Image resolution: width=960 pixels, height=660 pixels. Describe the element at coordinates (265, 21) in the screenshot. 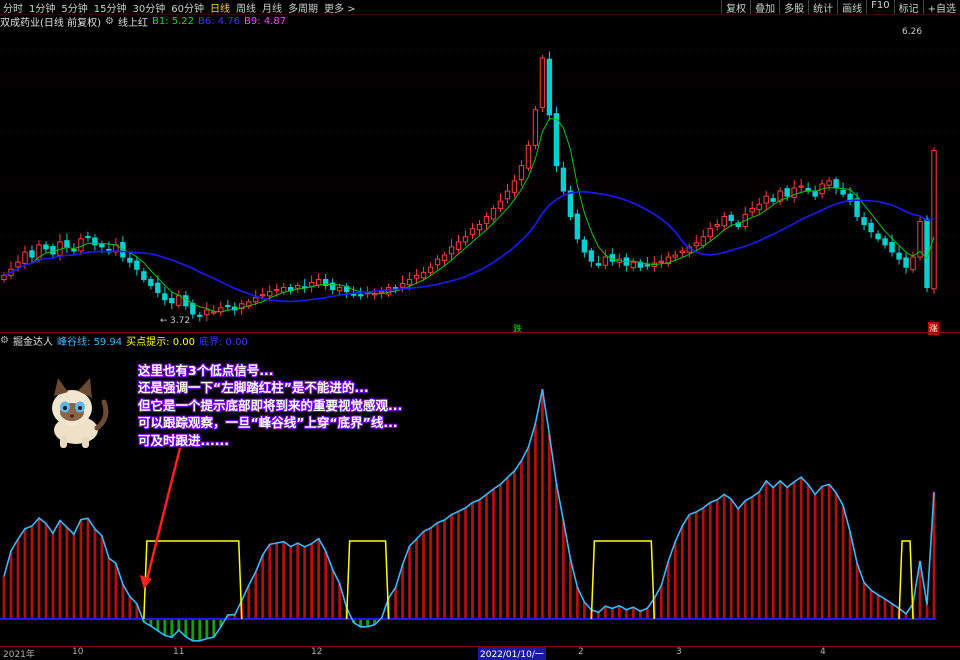

I see `b9-value: B9: 4.87` at that location.